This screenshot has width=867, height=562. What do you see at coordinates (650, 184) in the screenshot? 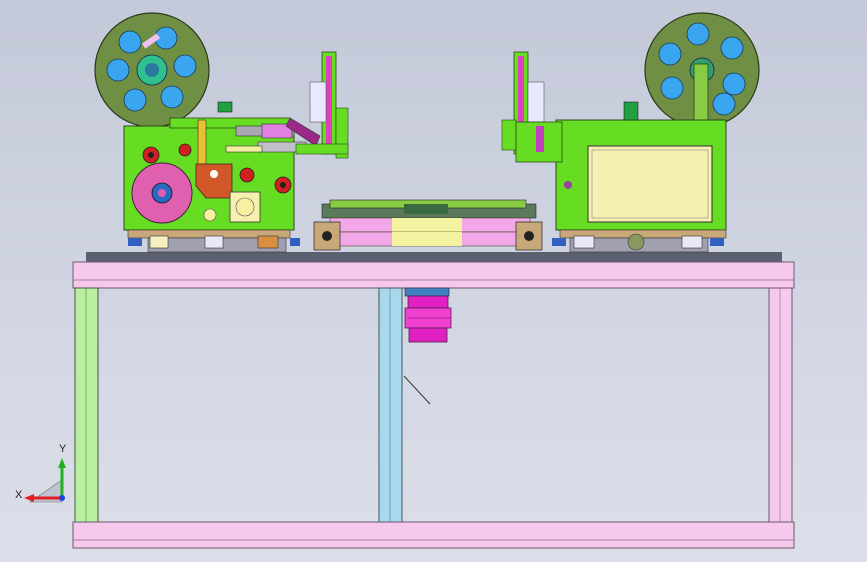
I see `right-label-panel` at bounding box center [650, 184].